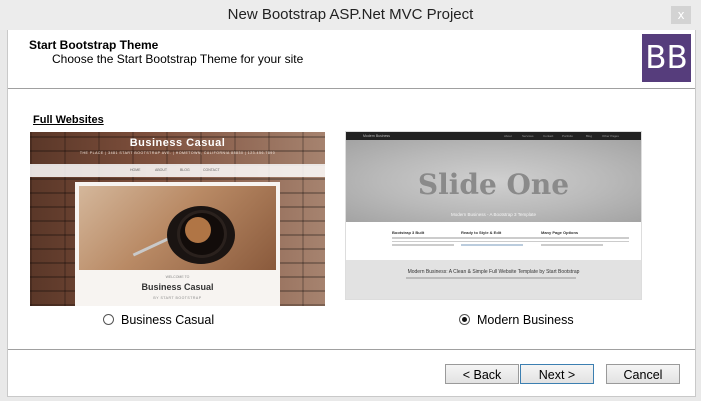  What do you see at coordinates (377, 135) in the screenshot?
I see `preview-brand: Modern Business` at bounding box center [377, 135].